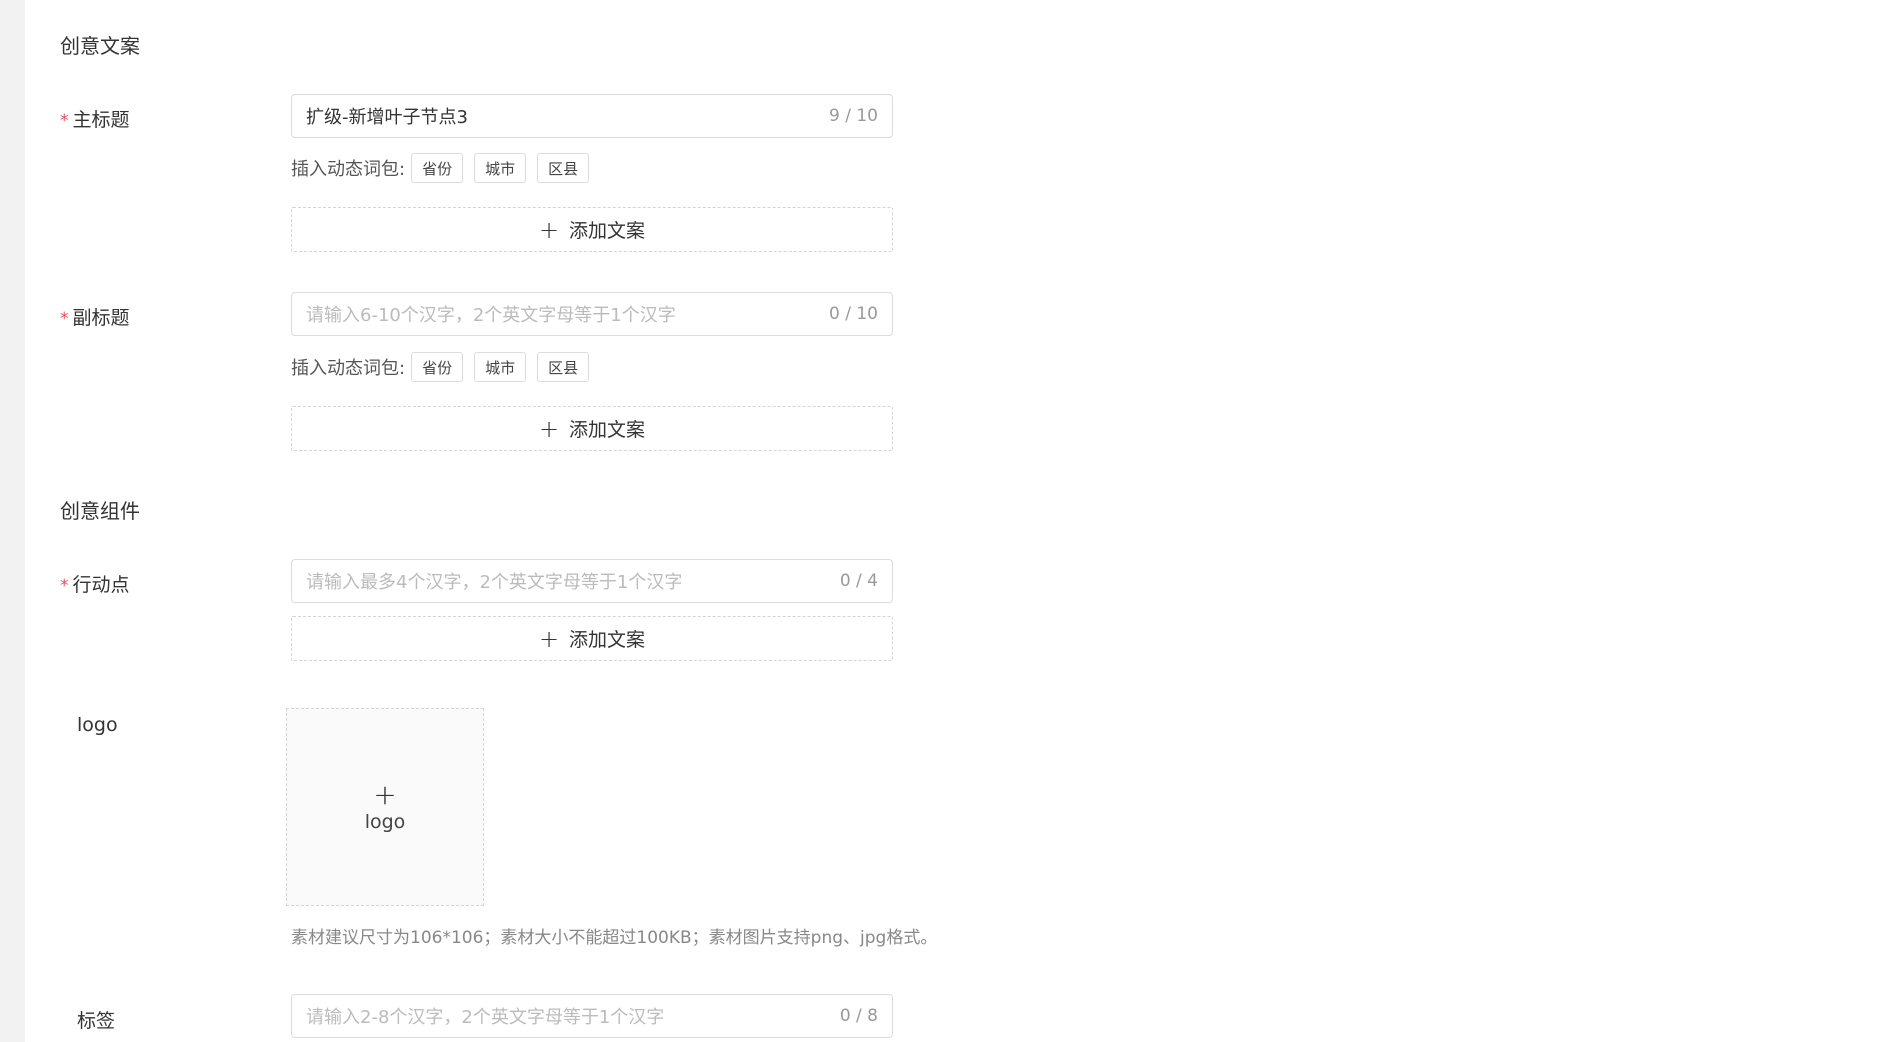 Image resolution: width=1898 pixels, height=1042 pixels. Describe the element at coordinates (592, 116) in the screenshot. I see `main-title-input: 扩级-新增叶子节点3 9 / 10` at that location.